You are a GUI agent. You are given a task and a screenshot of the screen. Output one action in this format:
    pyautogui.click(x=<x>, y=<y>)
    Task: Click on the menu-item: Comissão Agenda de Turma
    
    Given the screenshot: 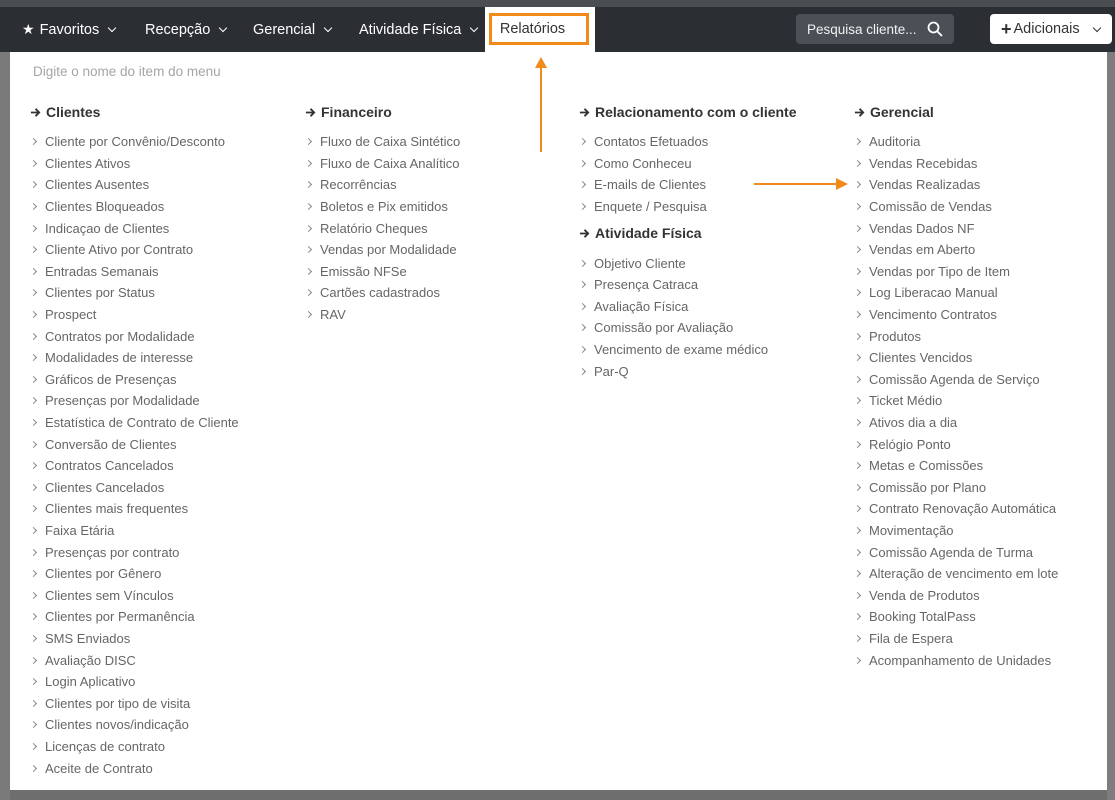 What is the action you would take?
    pyautogui.click(x=955, y=552)
    